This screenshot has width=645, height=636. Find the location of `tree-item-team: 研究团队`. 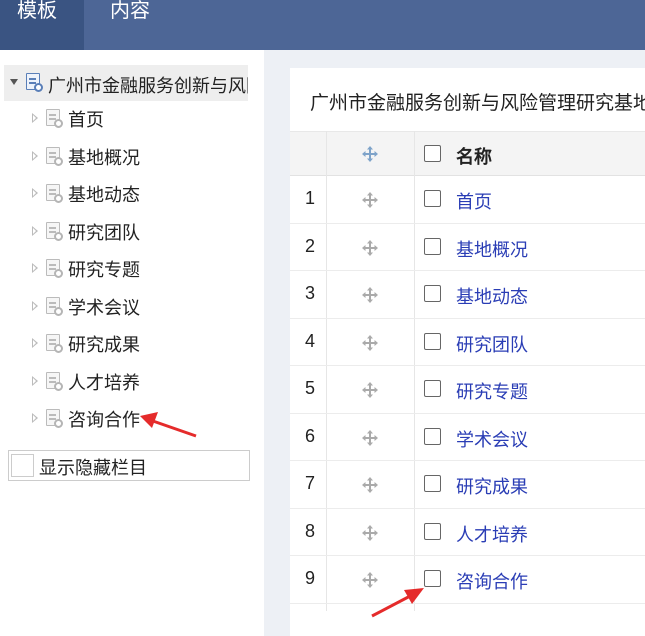

tree-item-team: 研究团队 is located at coordinates (138, 232).